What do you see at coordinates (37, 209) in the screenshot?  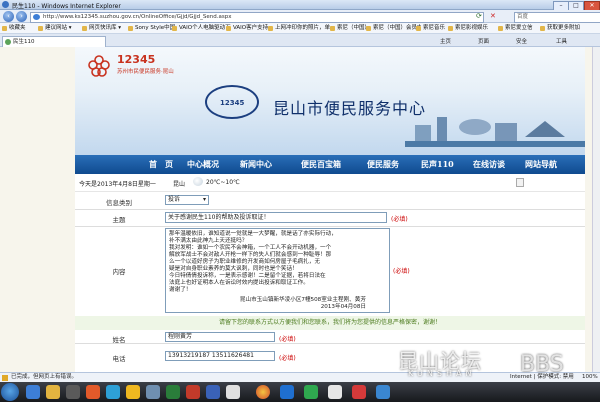 I see `left-gutter` at bounding box center [37, 209].